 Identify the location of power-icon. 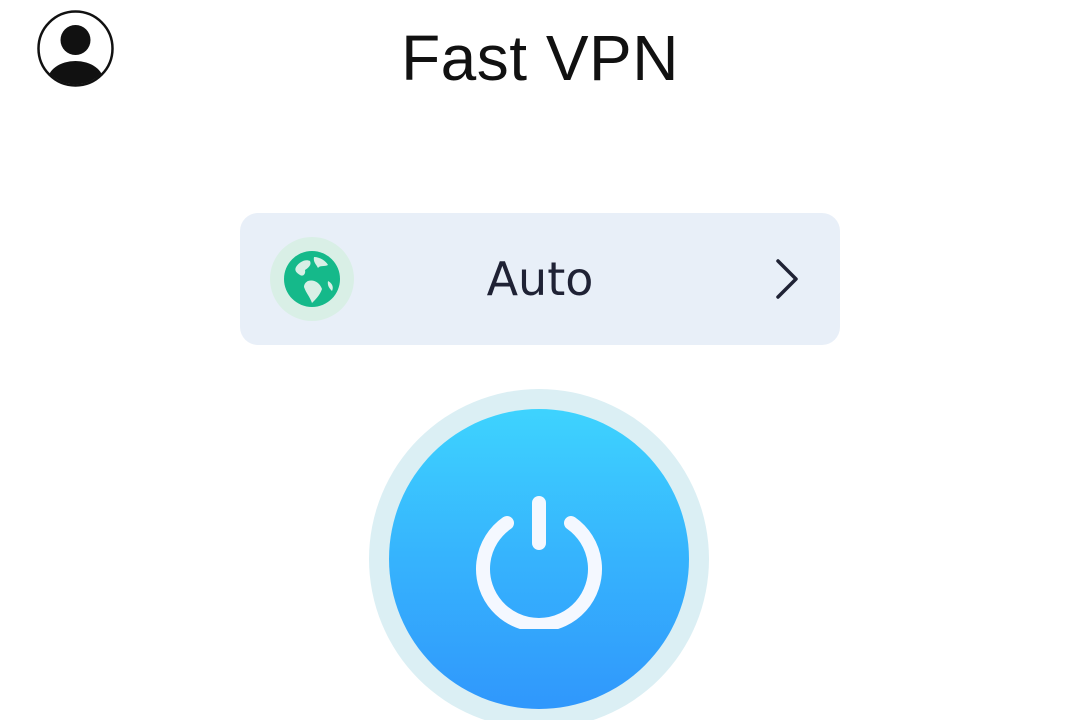
(539, 559).